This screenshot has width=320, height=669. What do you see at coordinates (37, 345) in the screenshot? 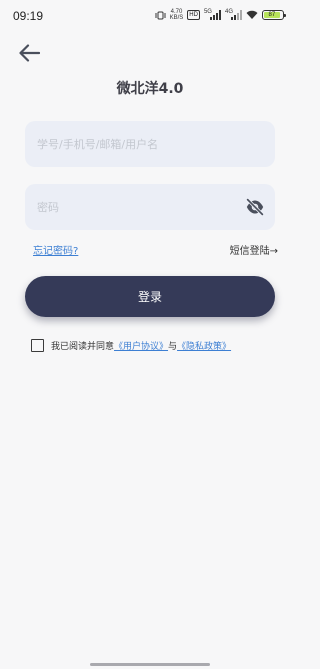
I see `agree-checkbox` at bounding box center [37, 345].